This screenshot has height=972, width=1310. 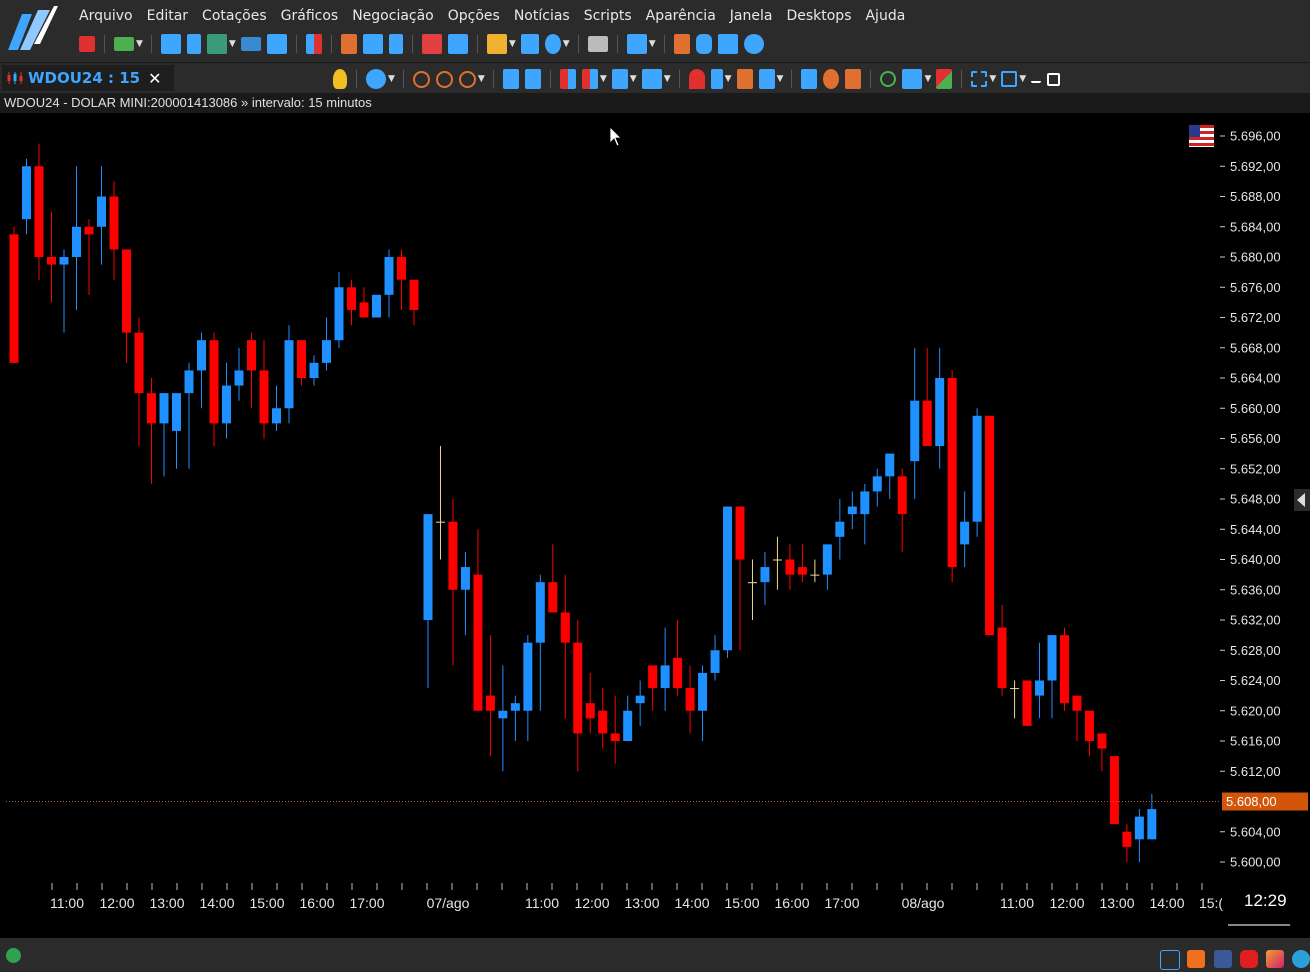 I want to click on menu-editar: Editar, so click(x=167, y=16).